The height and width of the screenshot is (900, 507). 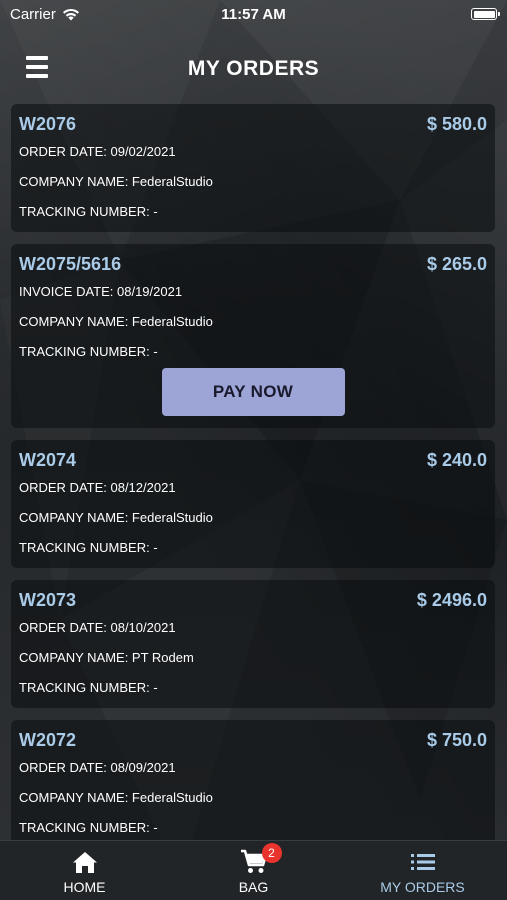 I want to click on page-title: MY ORDERS, so click(x=253, y=68).